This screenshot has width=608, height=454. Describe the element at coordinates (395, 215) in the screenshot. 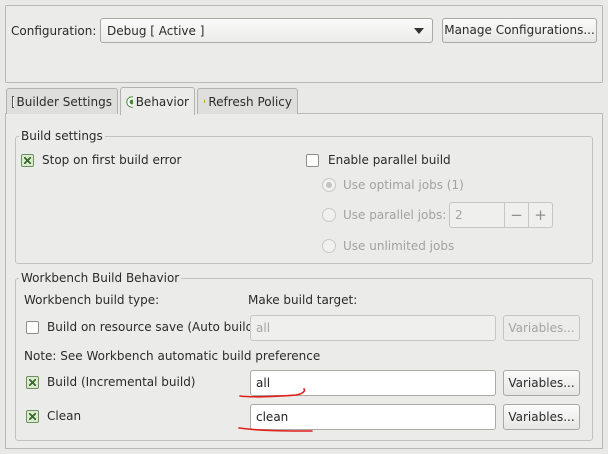

I see `parallel-jobs-label: Use parallel jobs:` at that location.